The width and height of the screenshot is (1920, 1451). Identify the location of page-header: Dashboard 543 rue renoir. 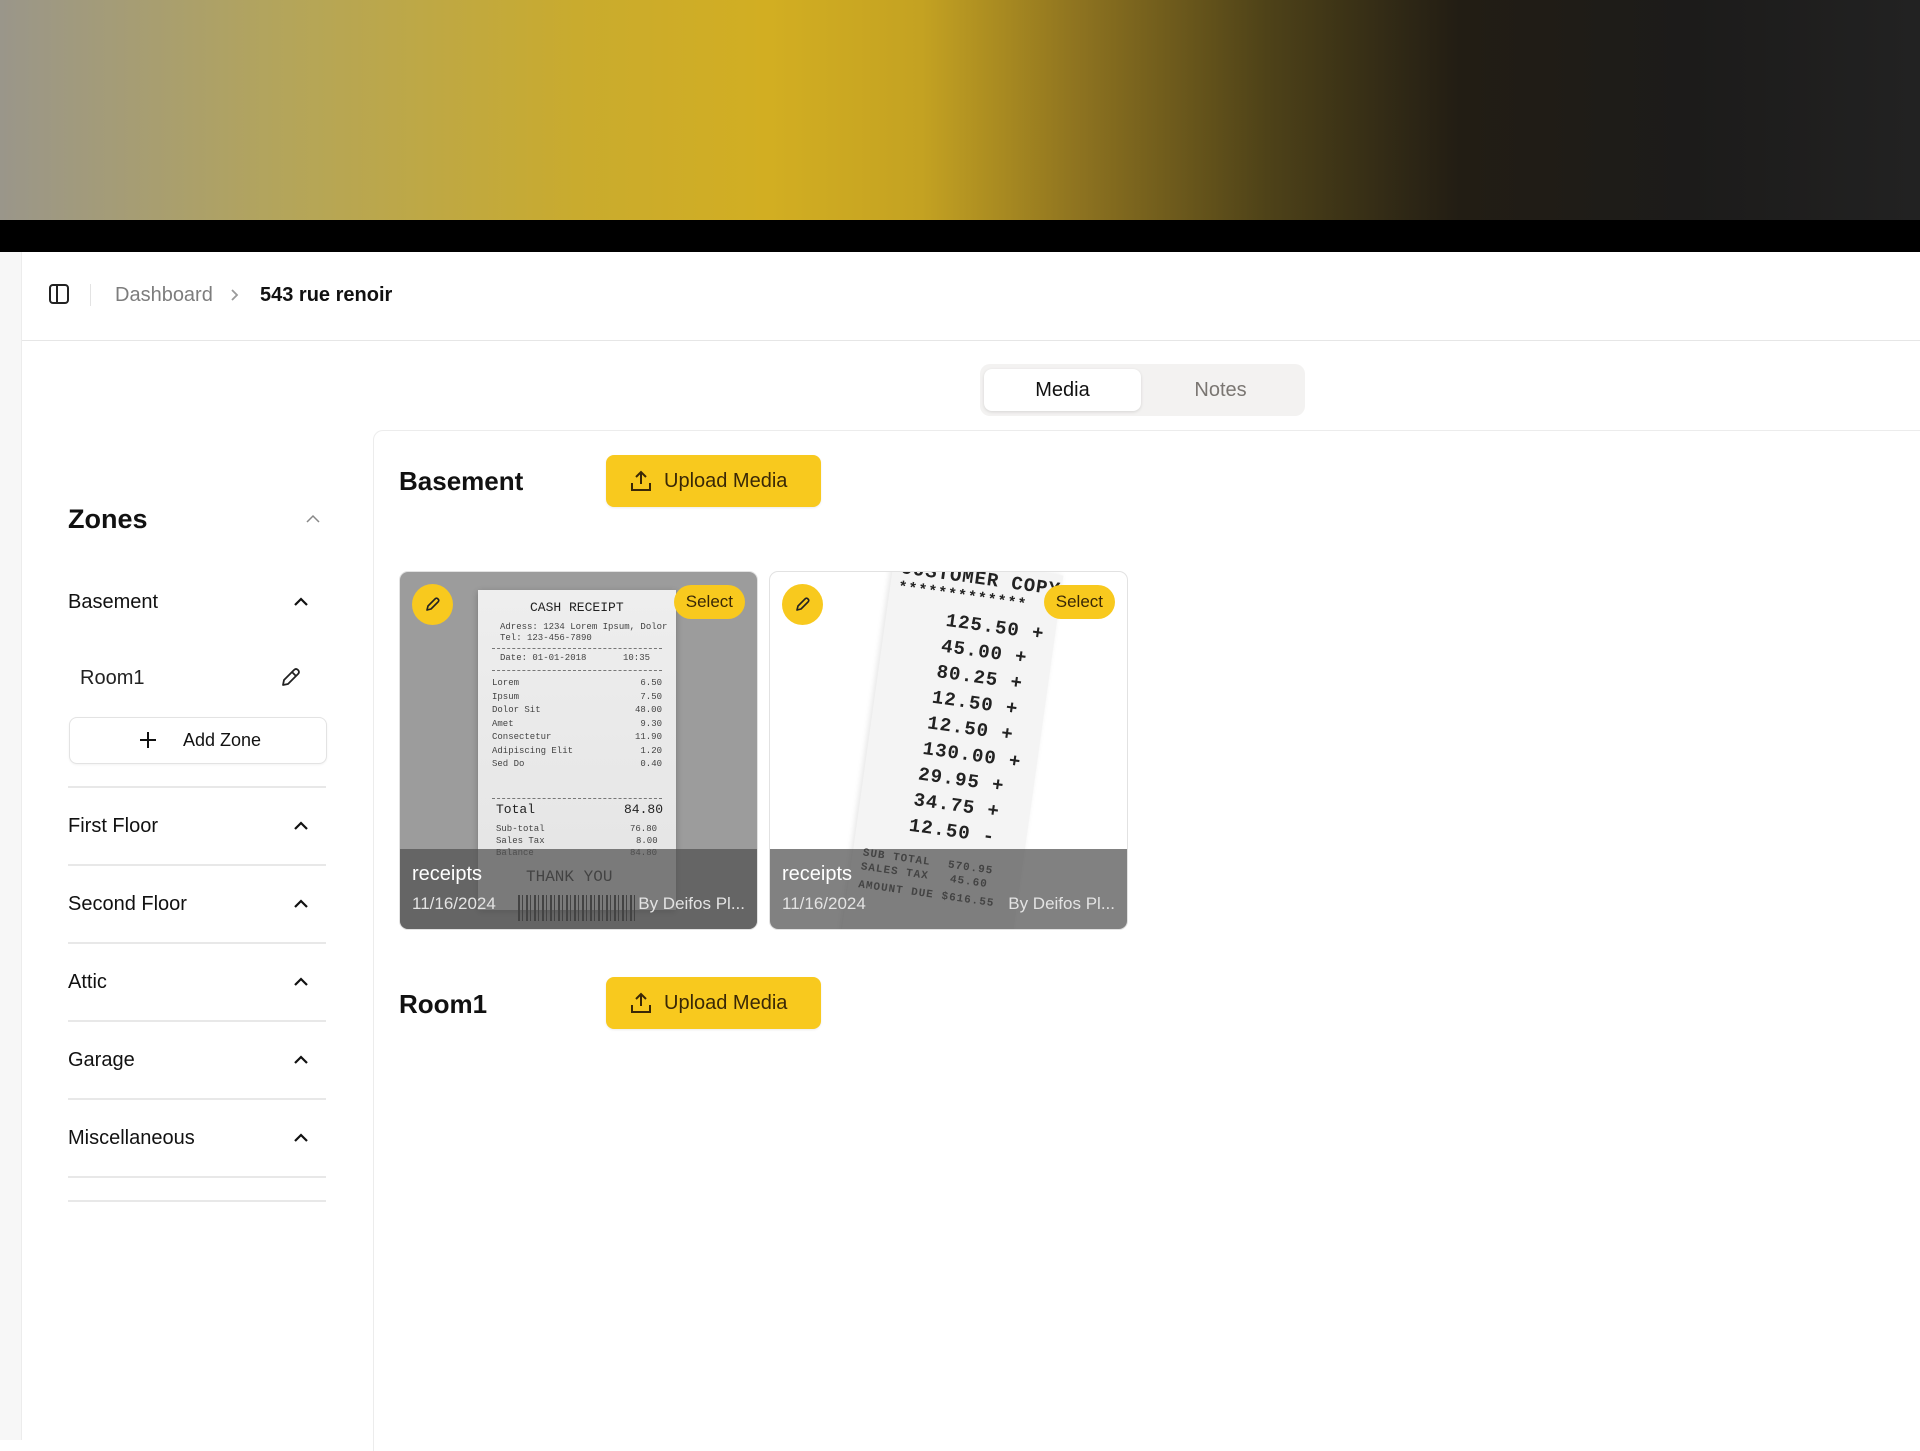
(971, 296).